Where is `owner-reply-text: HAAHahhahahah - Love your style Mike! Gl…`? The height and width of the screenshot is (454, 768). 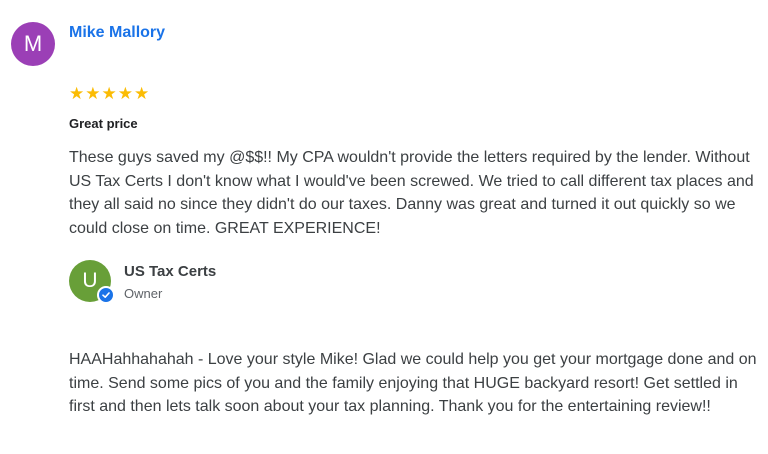
owner-reply-text: HAAHahhahahah - Love your style Mike! Gl… is located at coordinates (413, 383).